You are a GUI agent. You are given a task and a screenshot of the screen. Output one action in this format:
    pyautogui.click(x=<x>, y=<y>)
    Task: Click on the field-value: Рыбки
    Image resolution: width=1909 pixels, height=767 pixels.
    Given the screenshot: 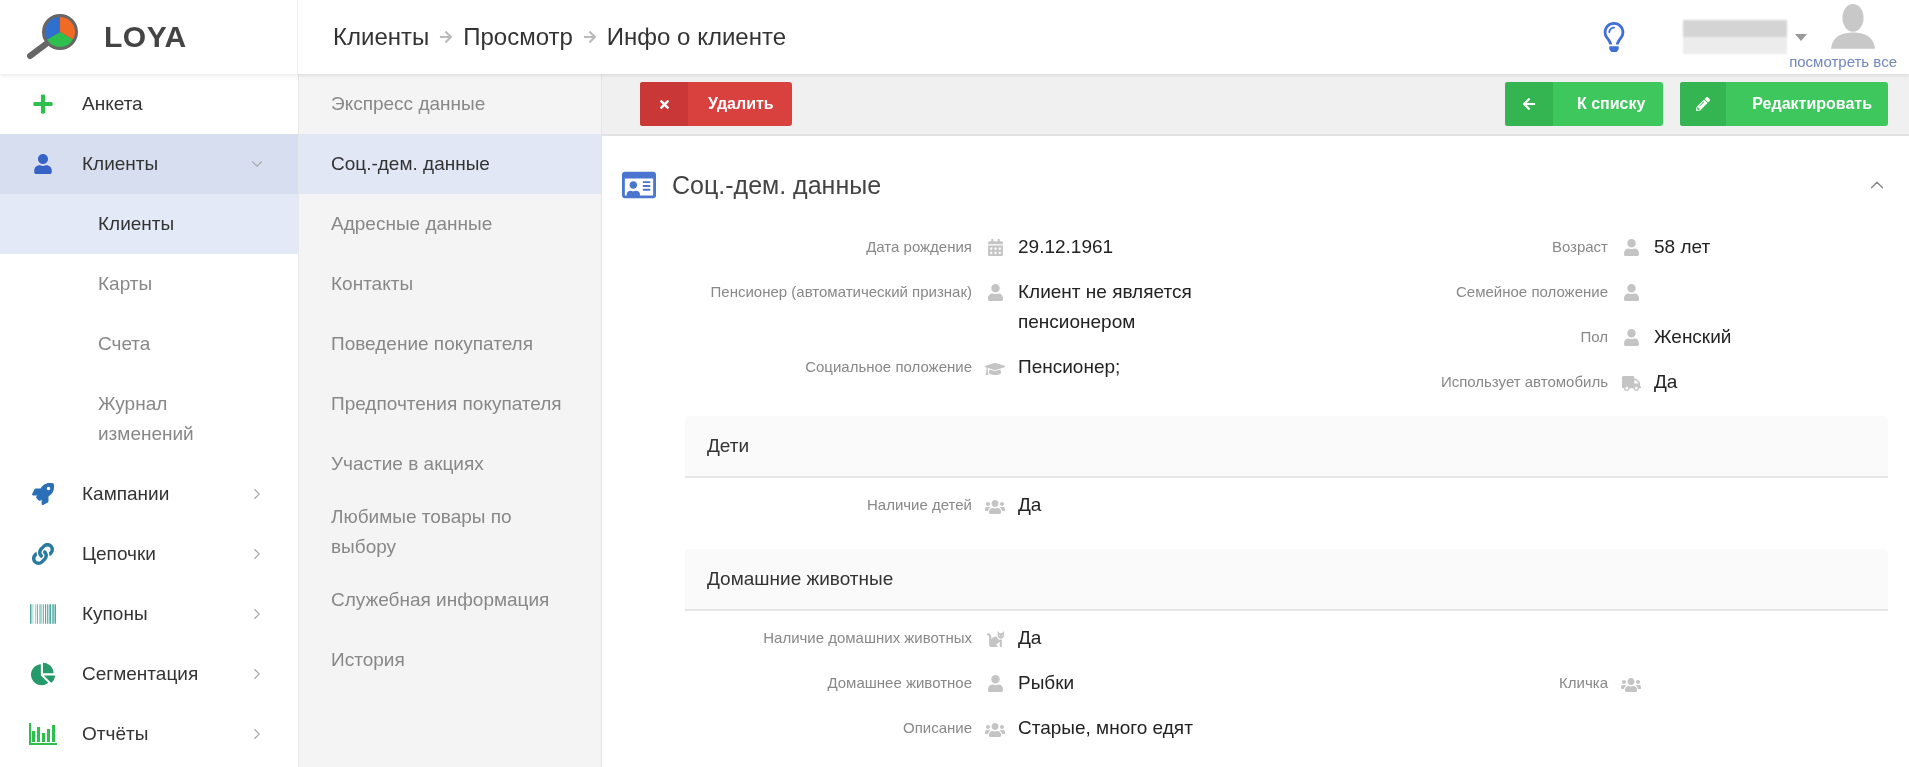 What is the action you would take?
    pyautogui.click(x=1047, y=683)
    